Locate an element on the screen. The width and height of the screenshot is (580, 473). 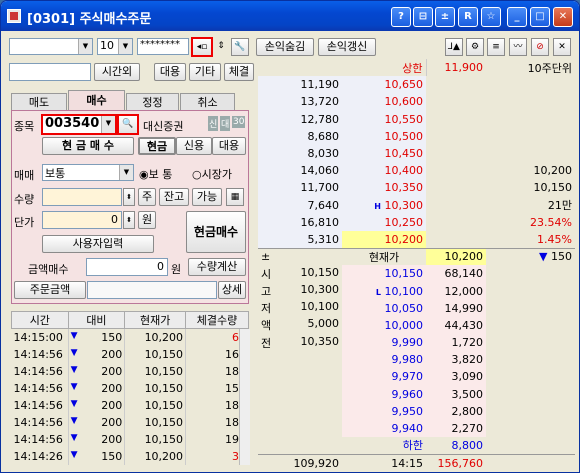
settings-icon: ⚙ is located at coordinates (475, 47).